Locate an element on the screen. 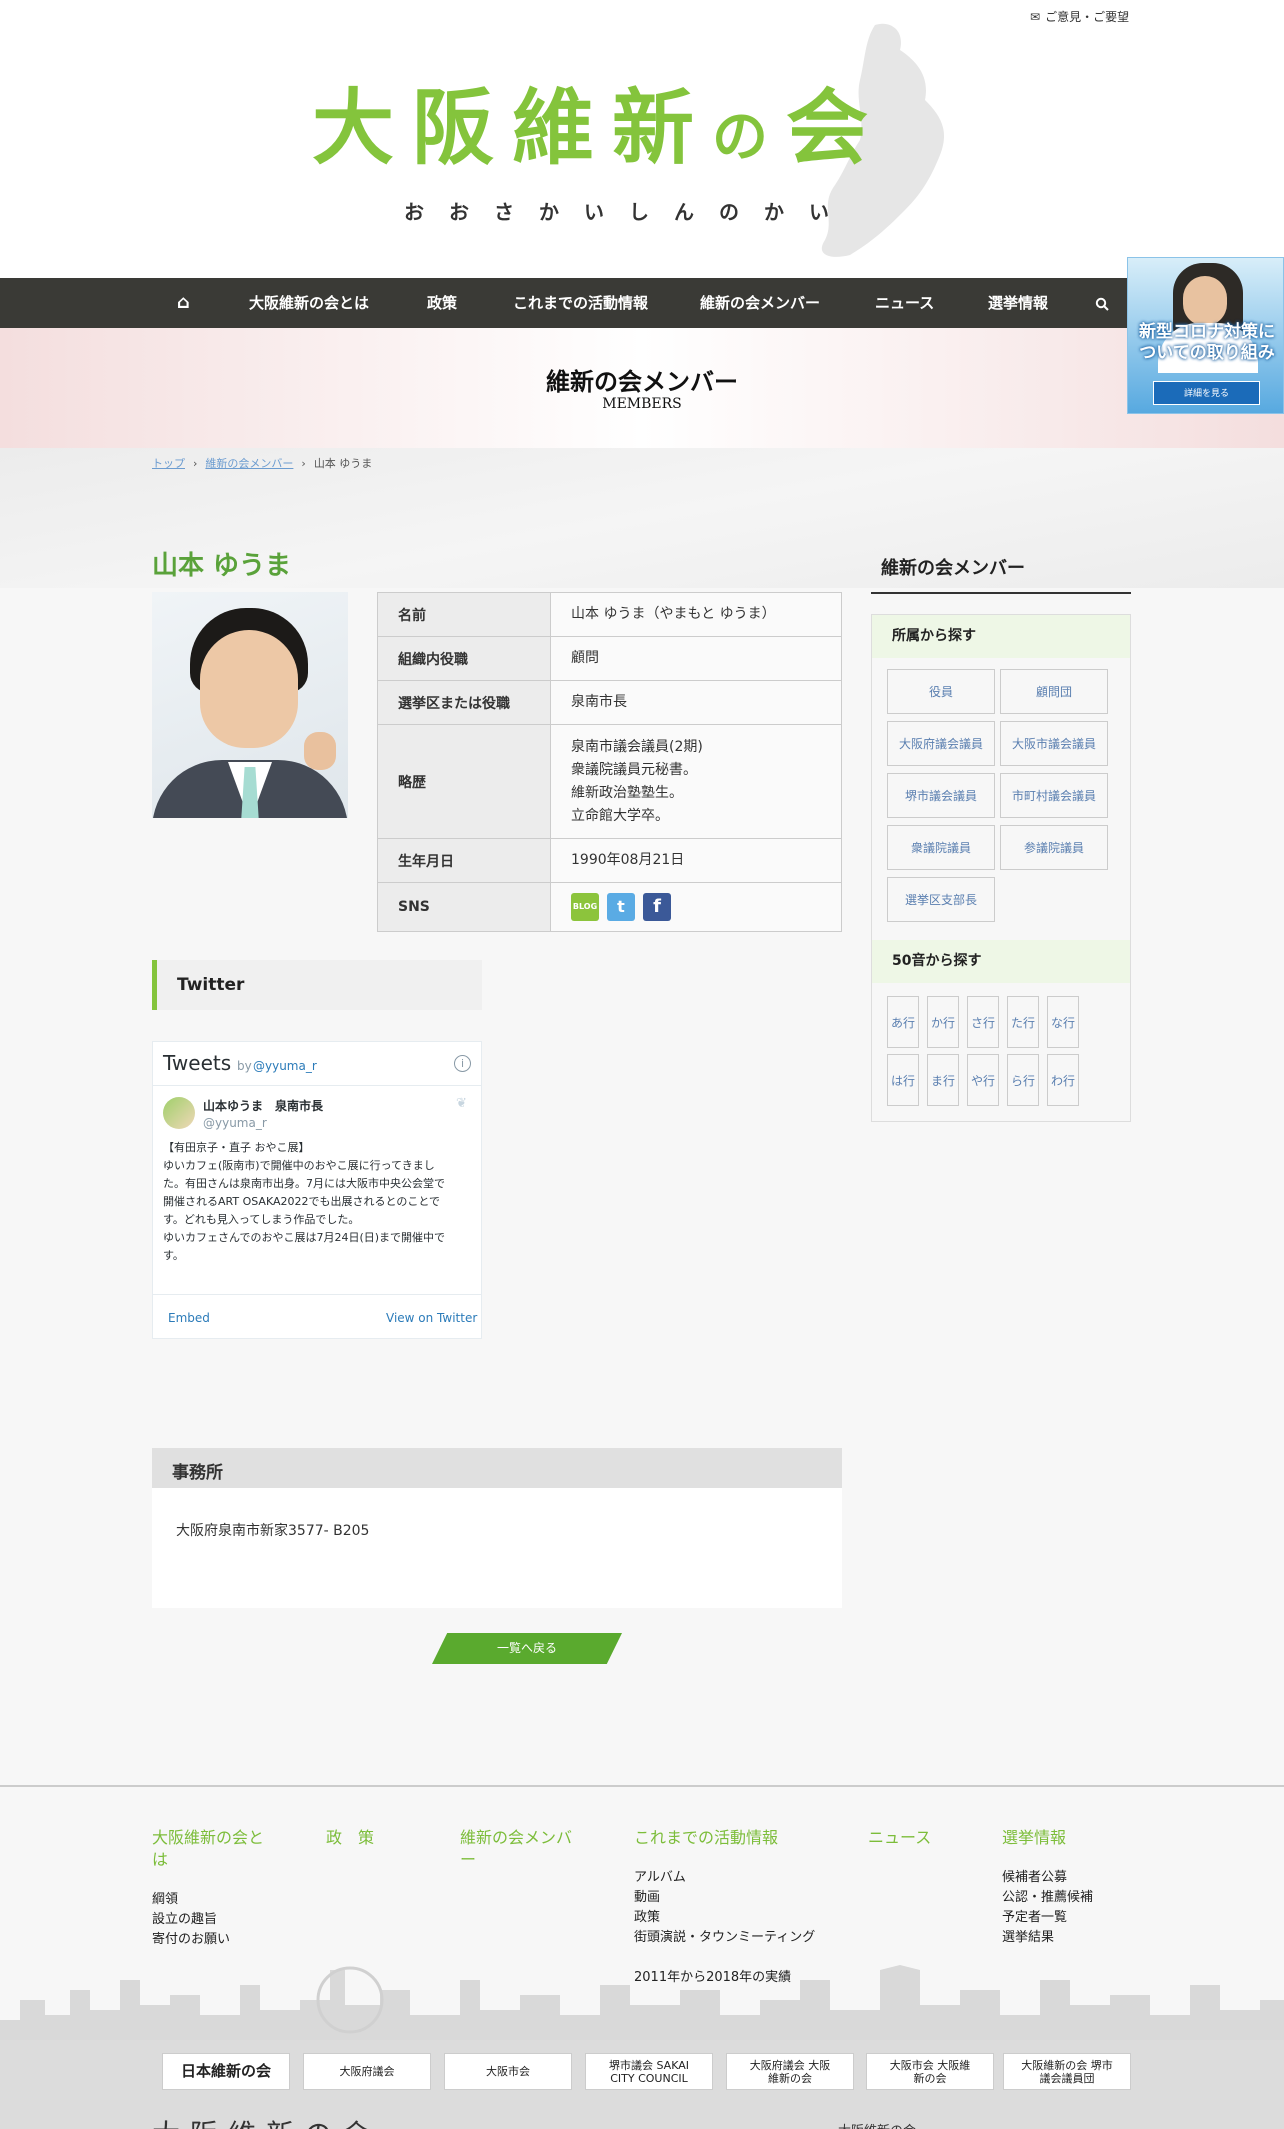 The height and width of the screenshot is (2129, 1284). table-row: SNS BLOG t f is located at coordinates (609, 907).